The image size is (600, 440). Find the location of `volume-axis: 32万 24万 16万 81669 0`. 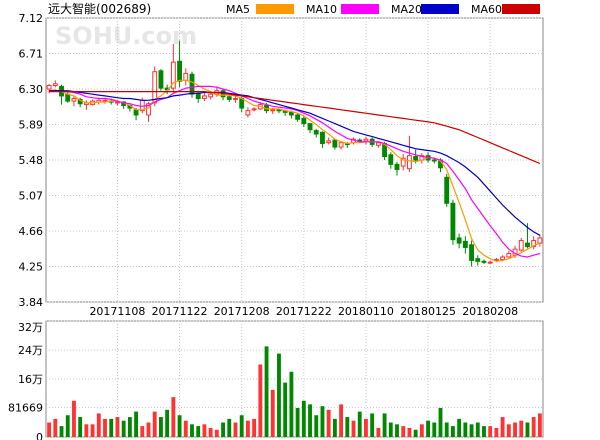

volume-axis: 32万 24万 16万 81669 0 is located at coordinates (25, 380).